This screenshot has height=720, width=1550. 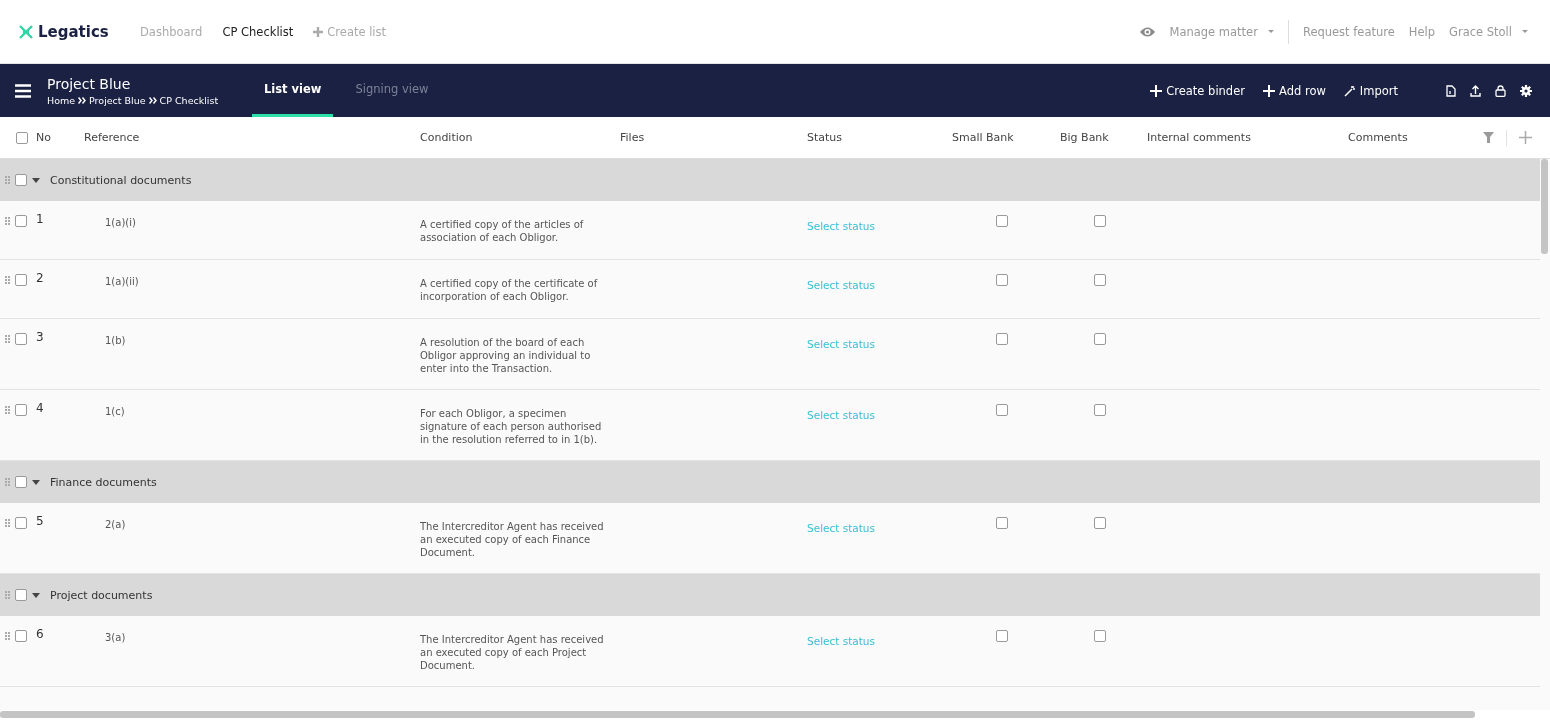 I want to click on lock-icon, so click(x=1500, y=90).